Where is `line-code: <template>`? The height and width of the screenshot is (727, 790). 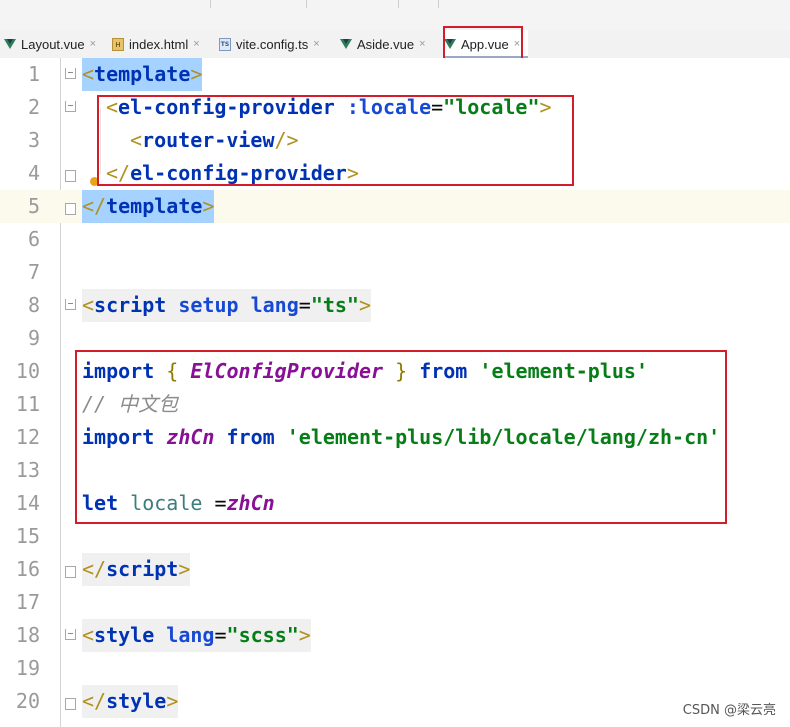
line-code: <template> is located at coordinates (142, 74).